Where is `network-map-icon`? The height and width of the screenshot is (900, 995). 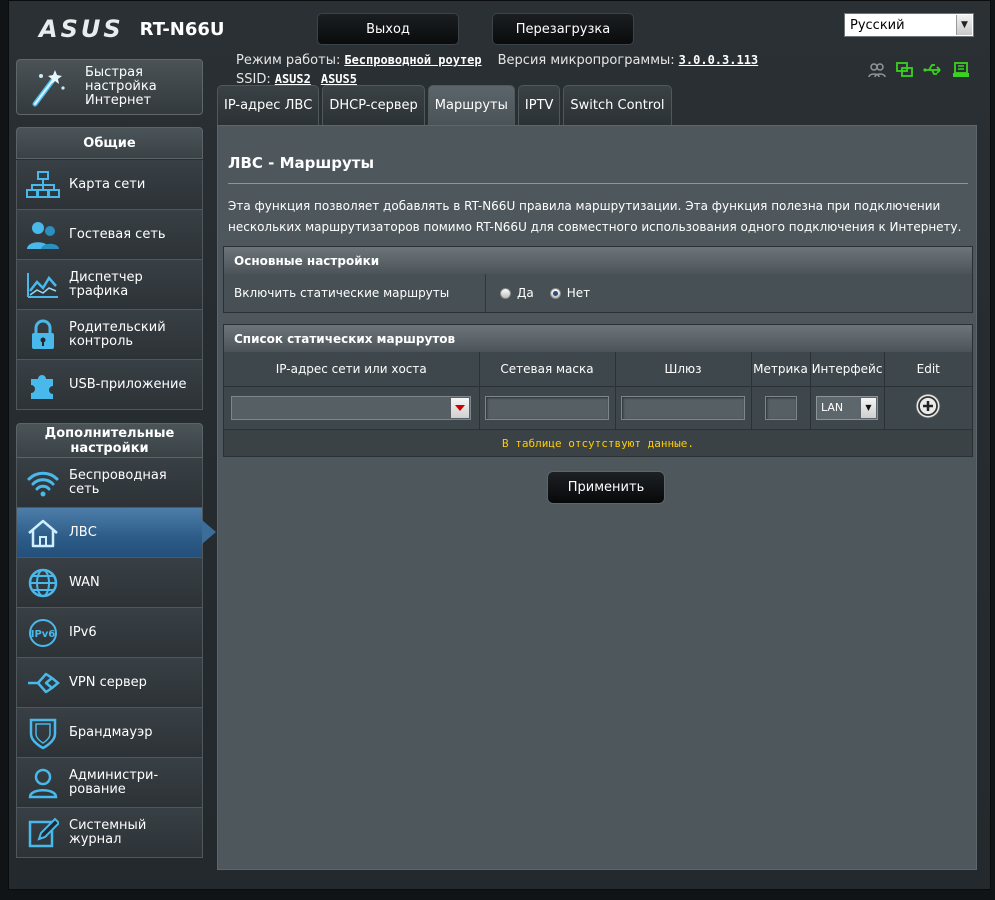 network-map-icon is located at coordinates (43, 184).